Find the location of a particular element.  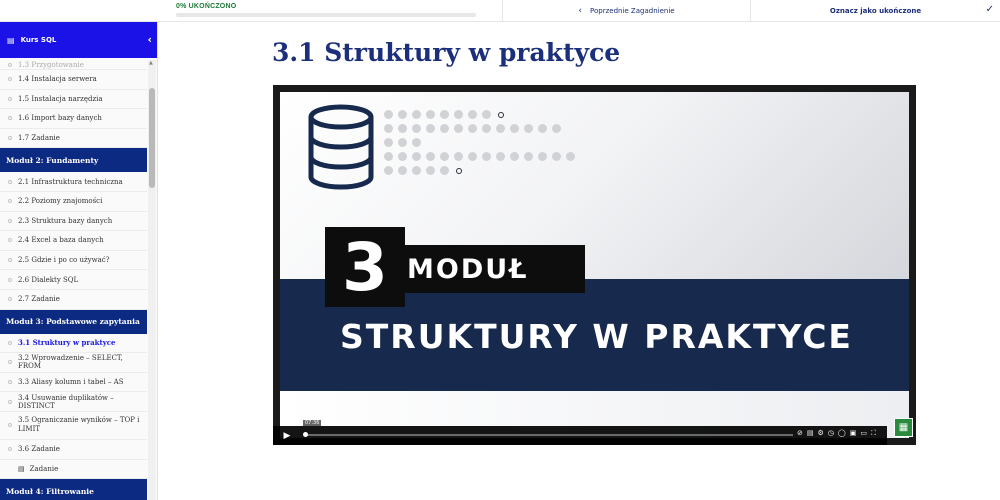

progress-label: 0% UKOŃCZONO is located at coordinates (206, 6).